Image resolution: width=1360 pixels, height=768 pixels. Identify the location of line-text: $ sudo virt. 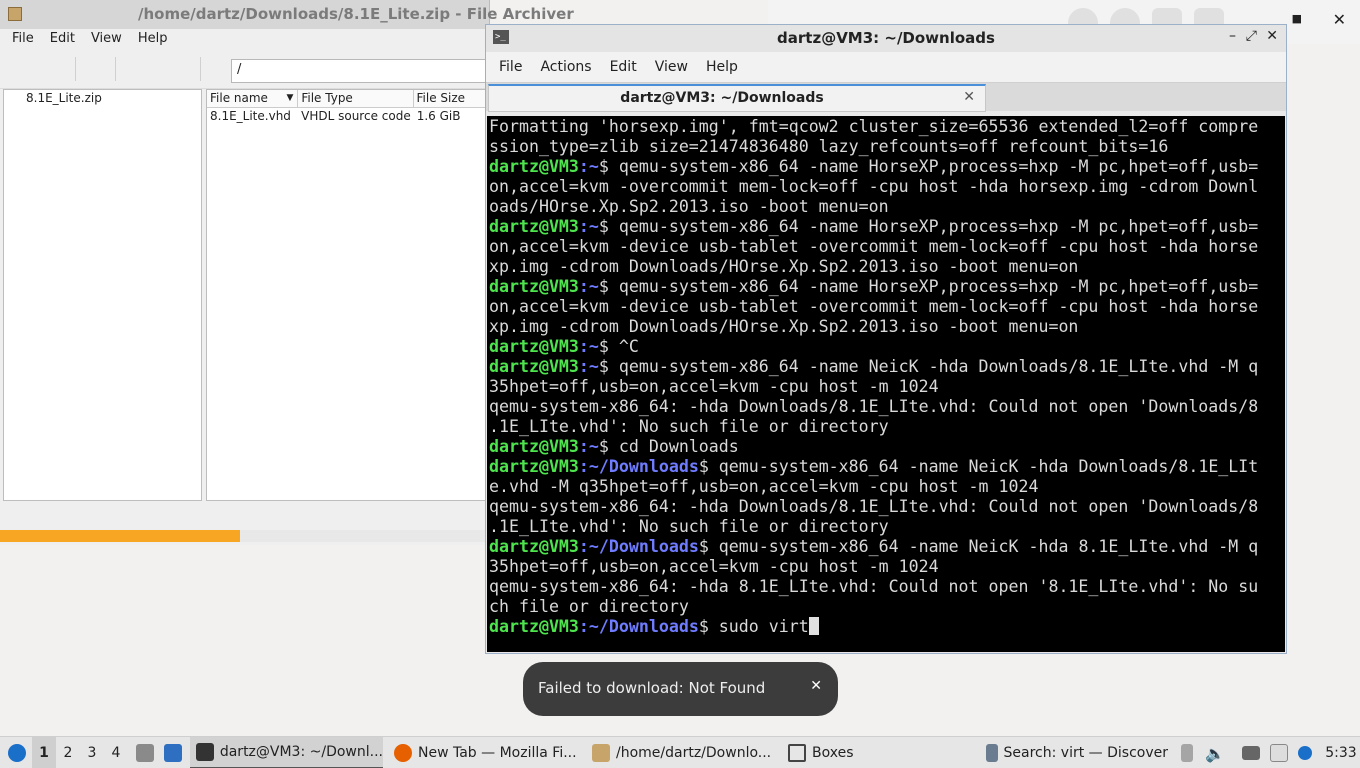
(753, 626).